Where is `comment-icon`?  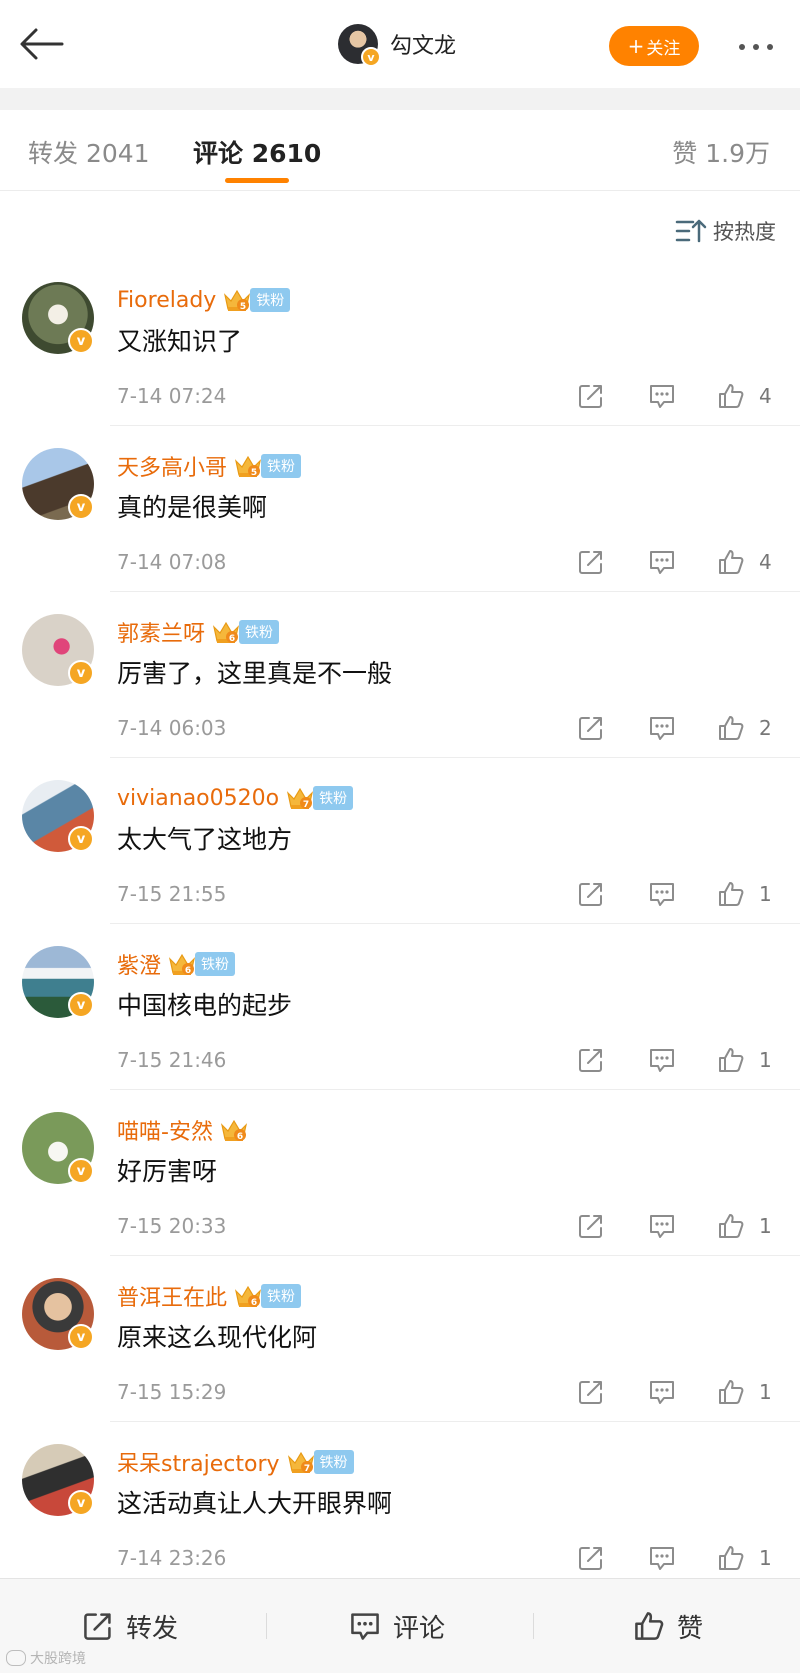
comment-icon is located at coordinates (365, 1626).